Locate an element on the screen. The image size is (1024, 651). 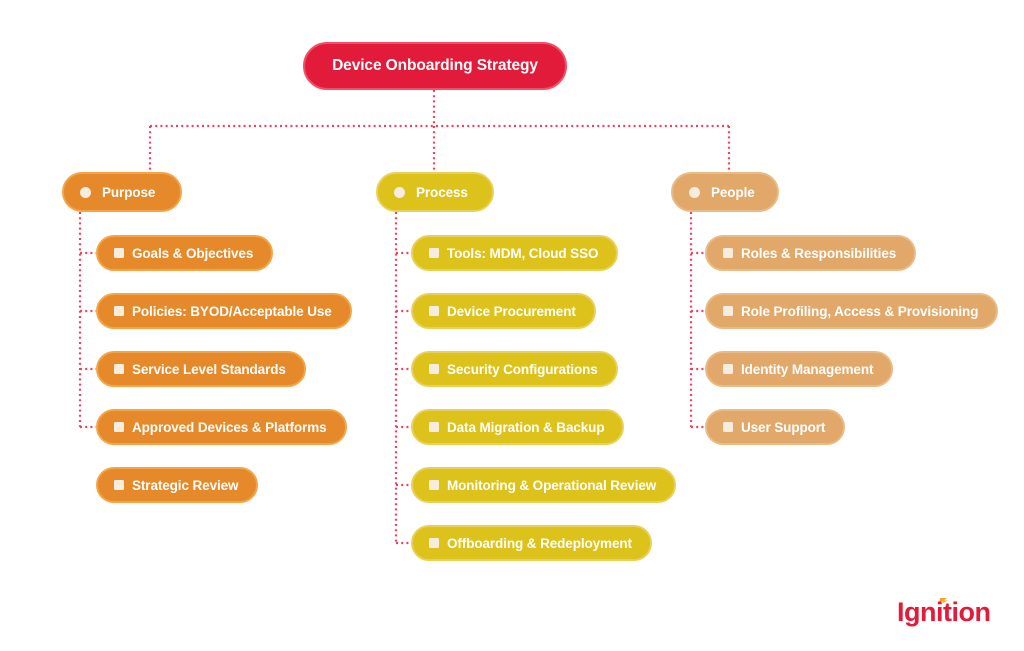
process-item: Data Migration & Backup is located at coordinates (518, 427).